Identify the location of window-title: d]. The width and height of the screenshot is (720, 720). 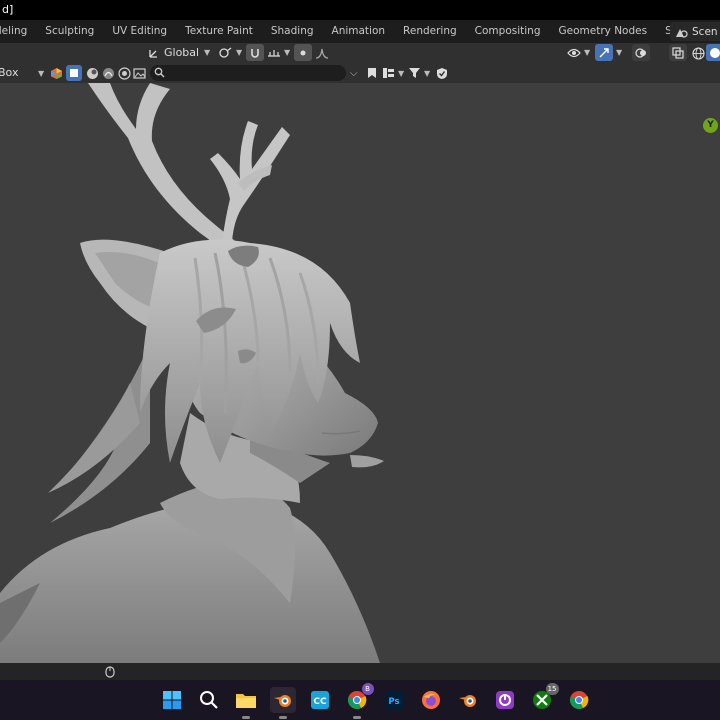
(8, 9).